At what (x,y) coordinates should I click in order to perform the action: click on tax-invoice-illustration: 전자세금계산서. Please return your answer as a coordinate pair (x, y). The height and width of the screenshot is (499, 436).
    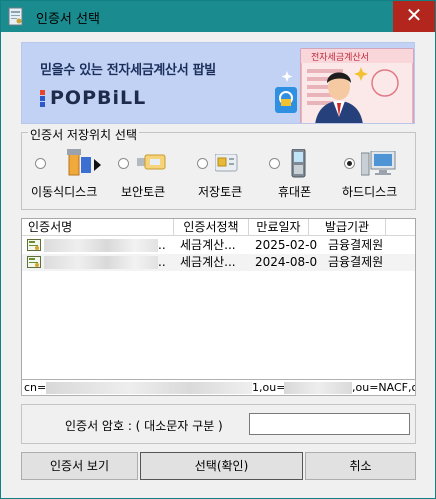
    Looking at the image, I should click on (344, 85).